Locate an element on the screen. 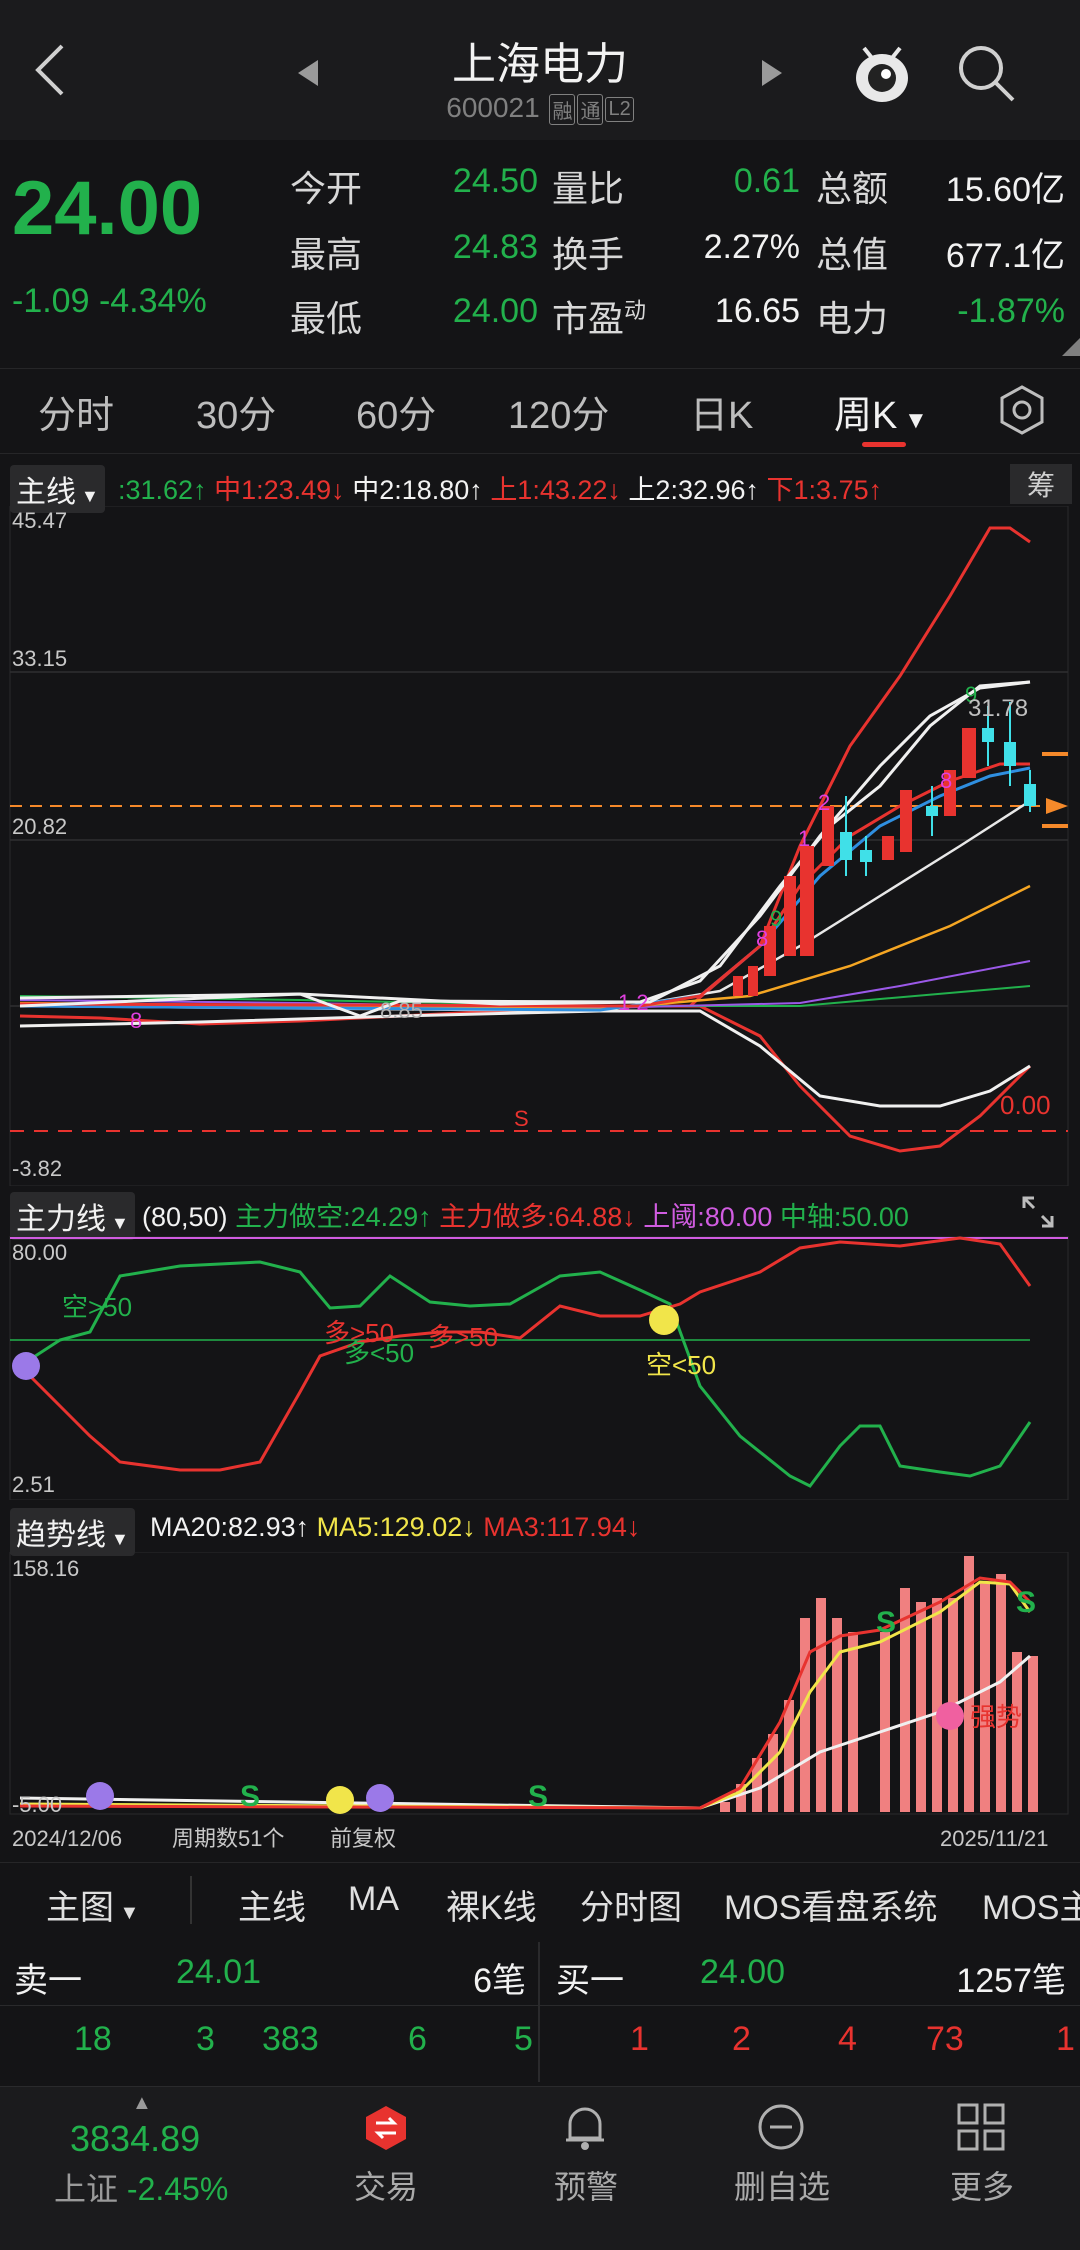 This screenshot has height=2250, width=1080. tab-60min: 60分 is located at coordinates (396, 411).